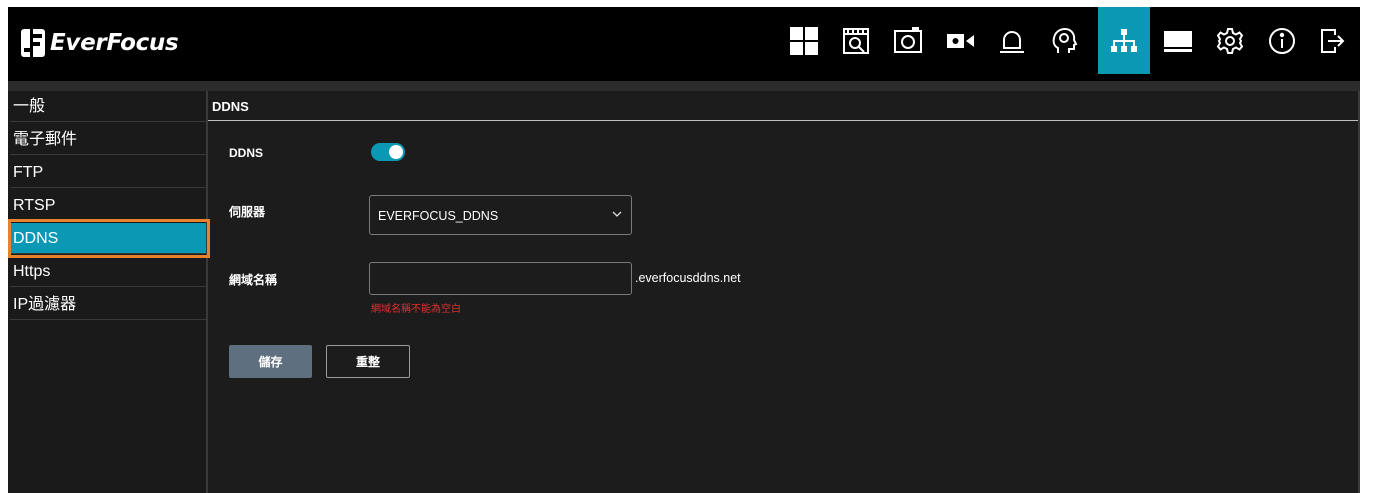 This screenshot has width=1373, height=493. I want to click on ai-head-icon, so click(1064, 40).